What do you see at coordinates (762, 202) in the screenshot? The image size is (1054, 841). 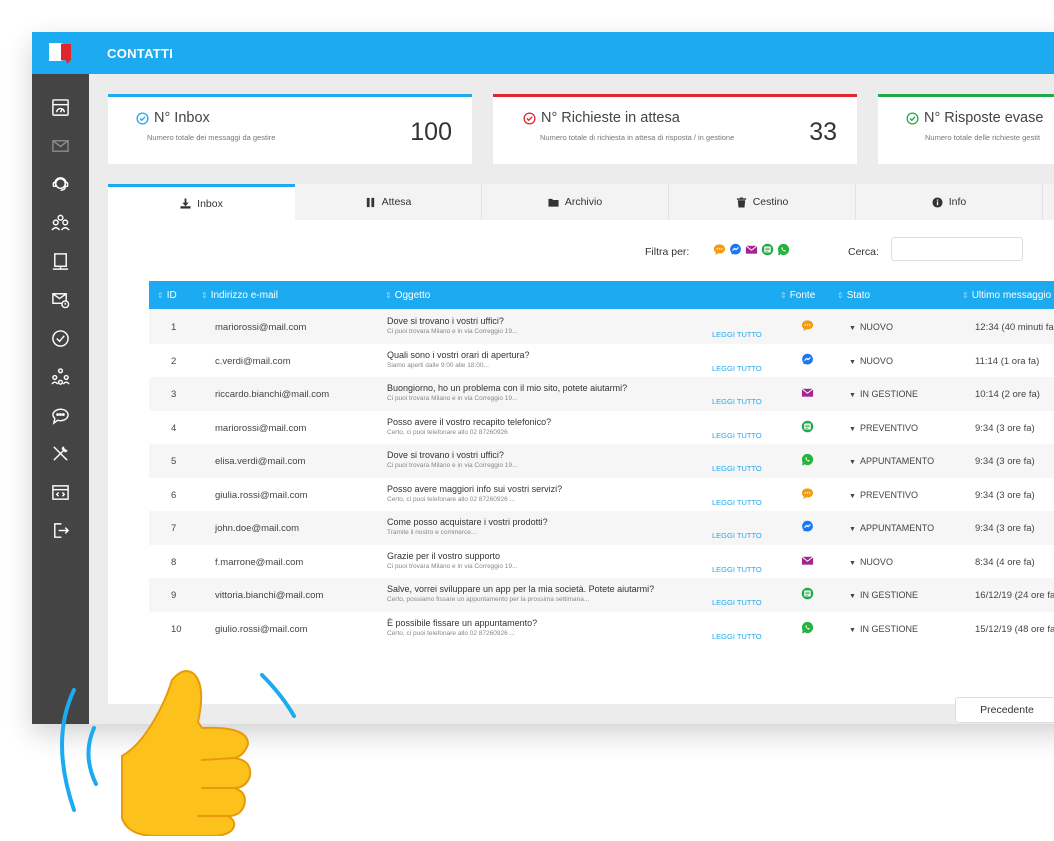 I see `tab-cestino: Cestino` at bounding box center [762, 202].